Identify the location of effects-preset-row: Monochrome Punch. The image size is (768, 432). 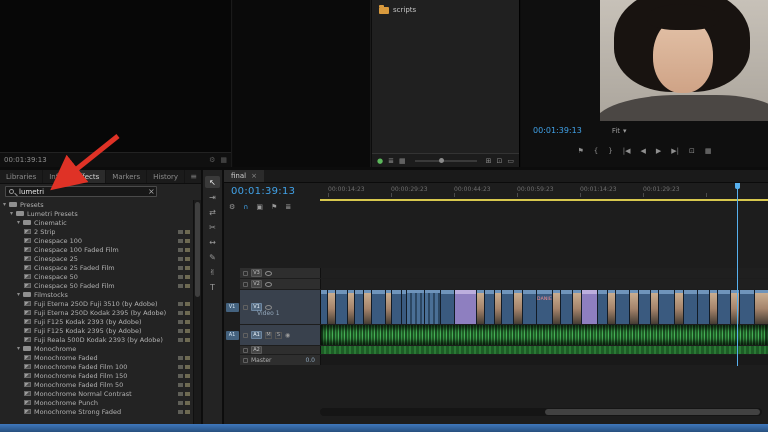
(96, 402).